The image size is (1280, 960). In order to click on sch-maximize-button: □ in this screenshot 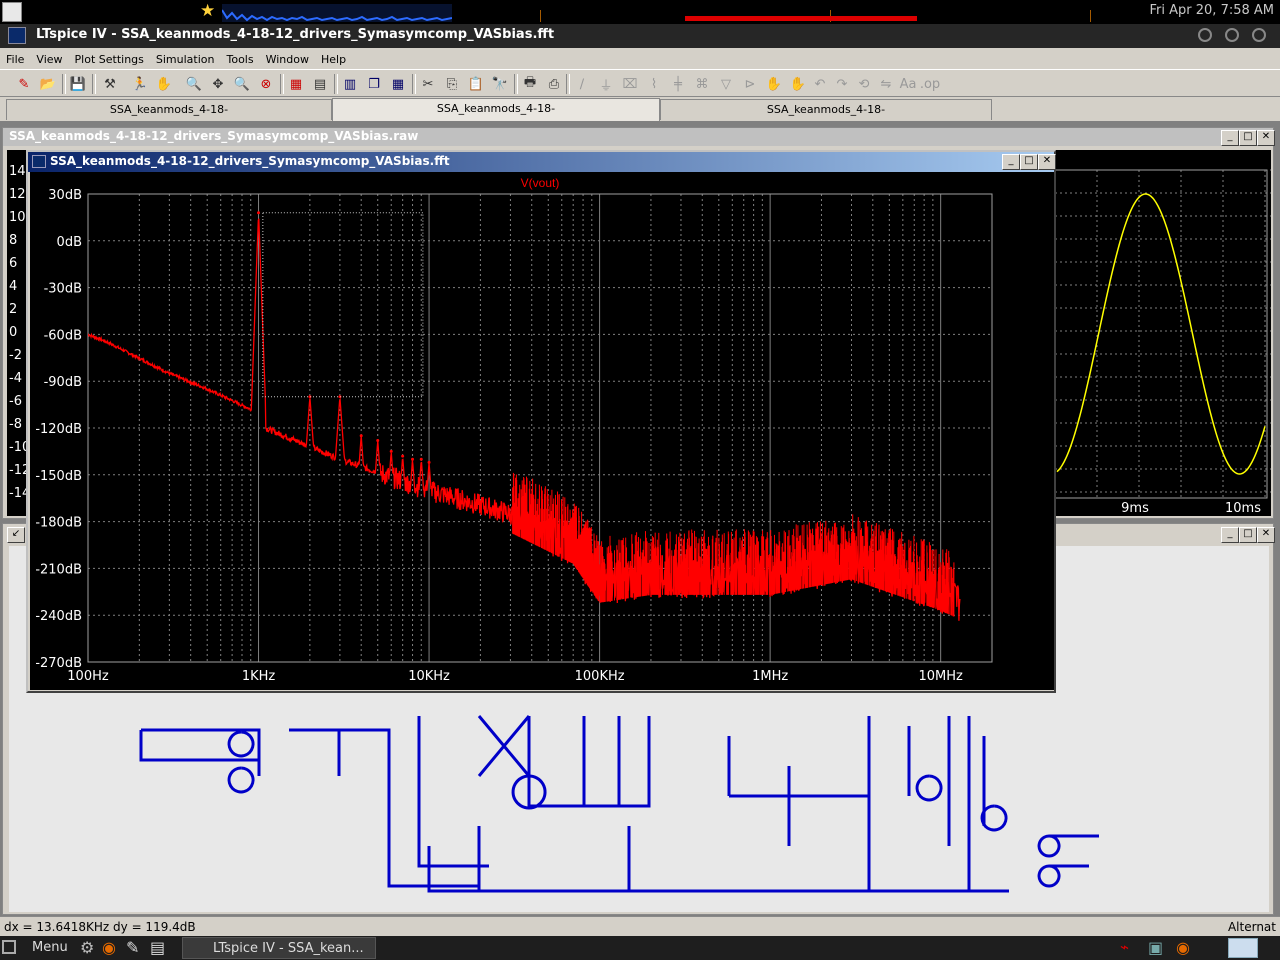, I will do `click(1248, 535)`.